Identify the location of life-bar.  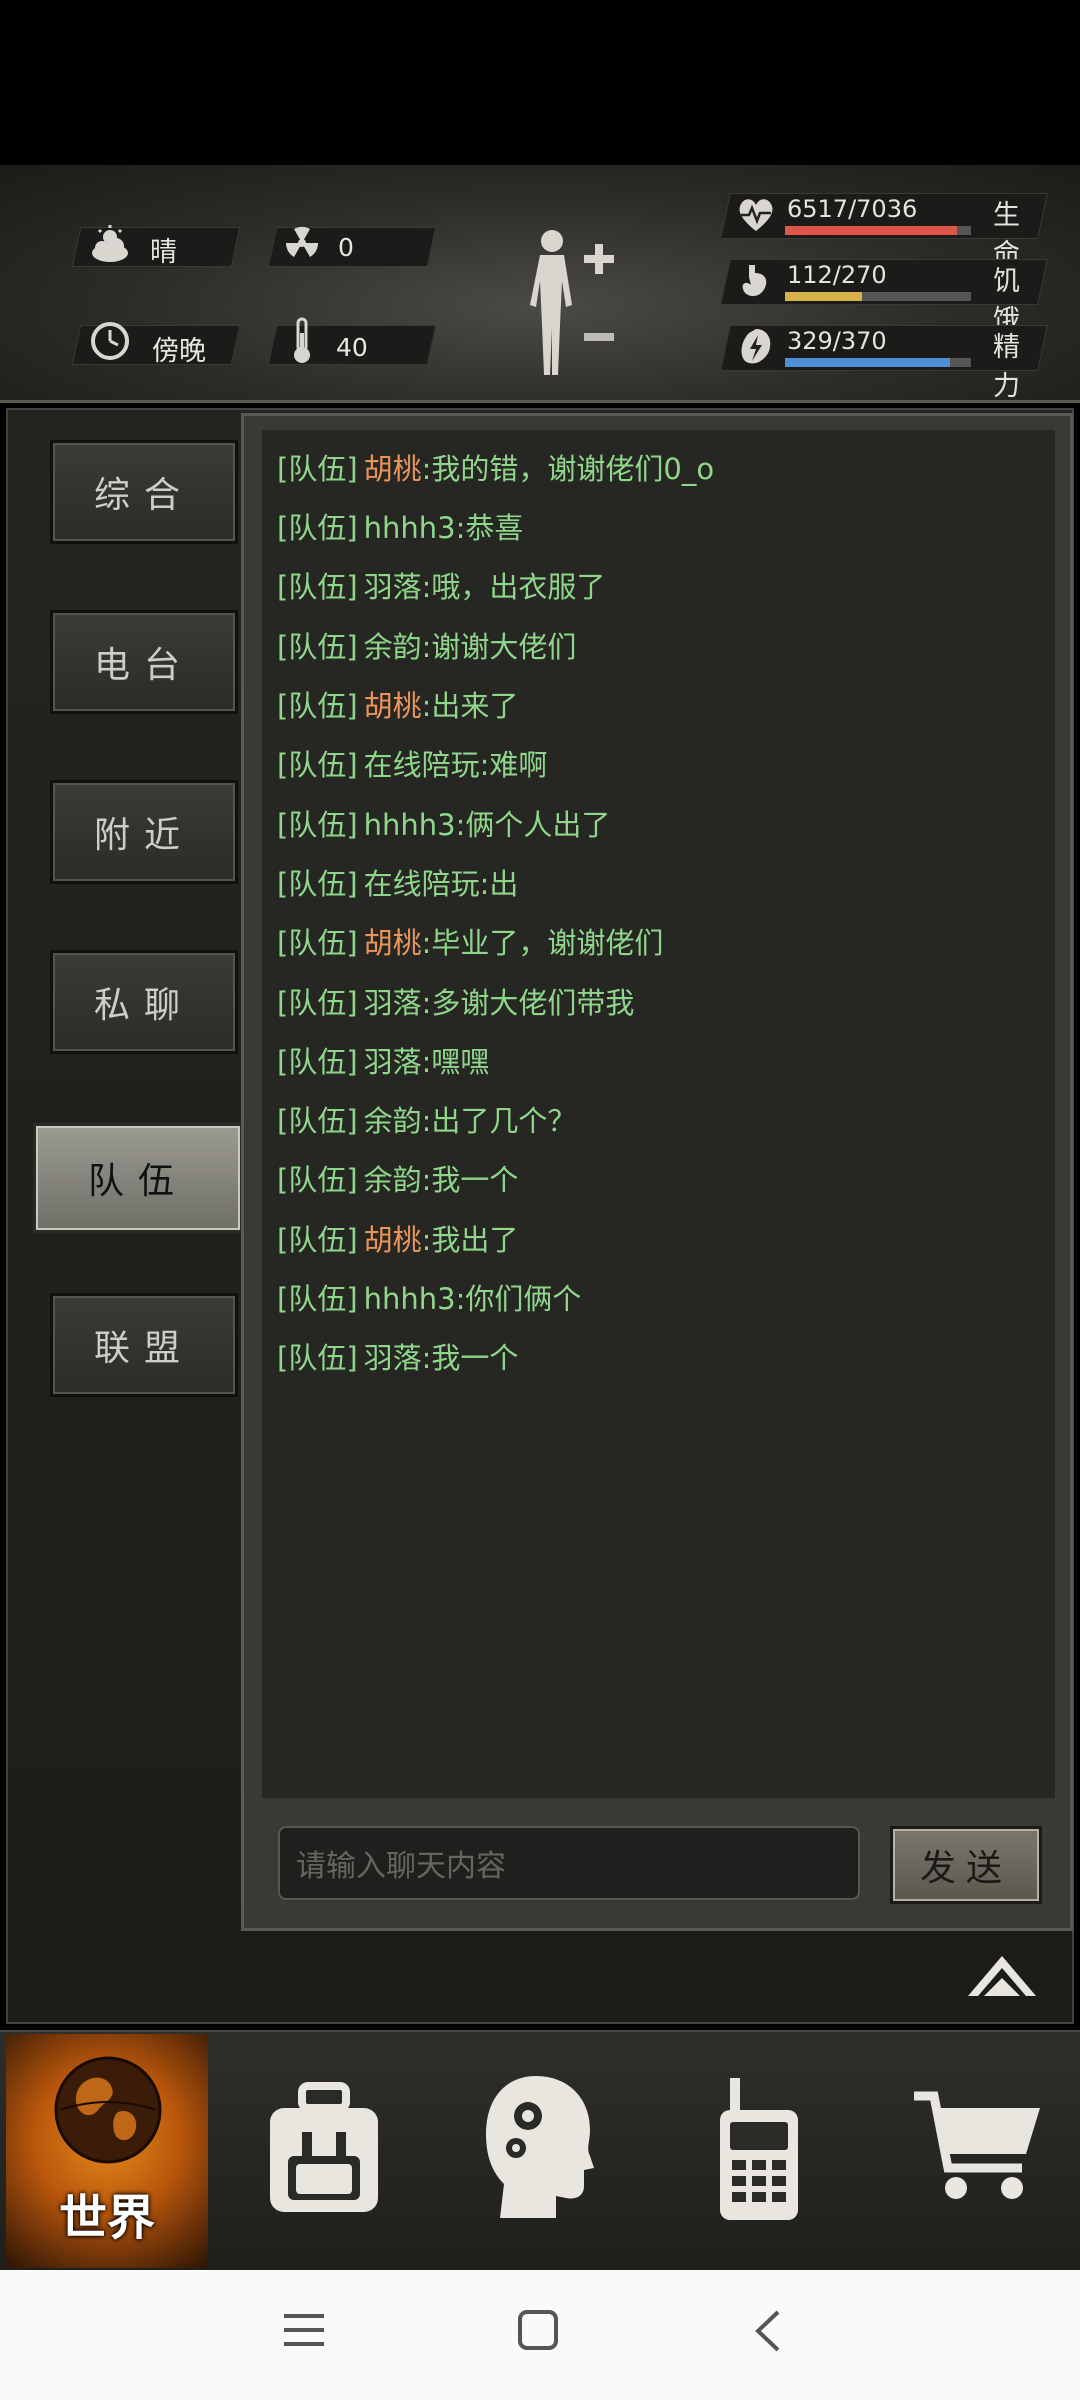
(871, 230).